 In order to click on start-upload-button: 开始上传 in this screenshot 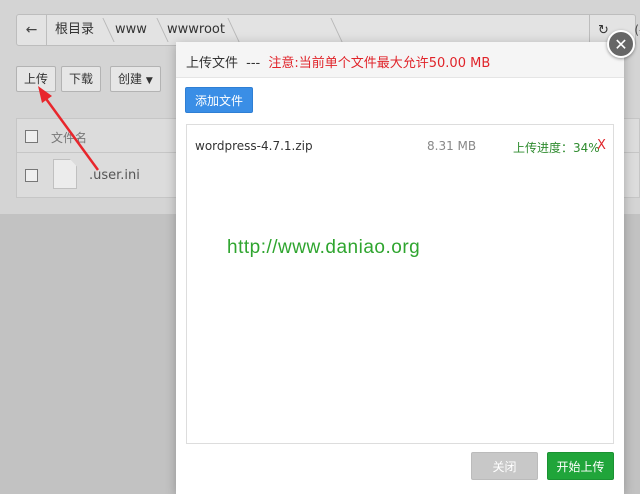, I will do `click(580, 466)`.